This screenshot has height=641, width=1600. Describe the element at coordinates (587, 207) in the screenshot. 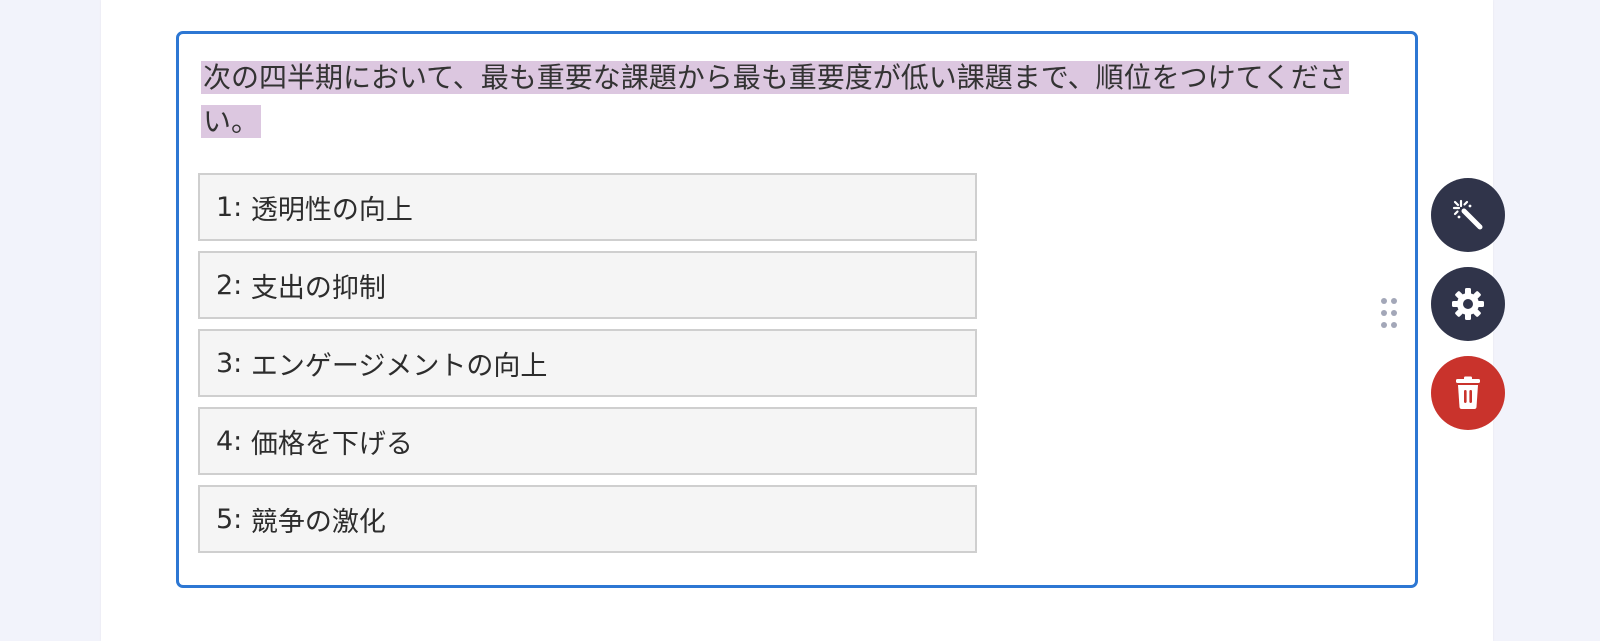

I see `ranking-item: 1: 透明性の向上` at that location.